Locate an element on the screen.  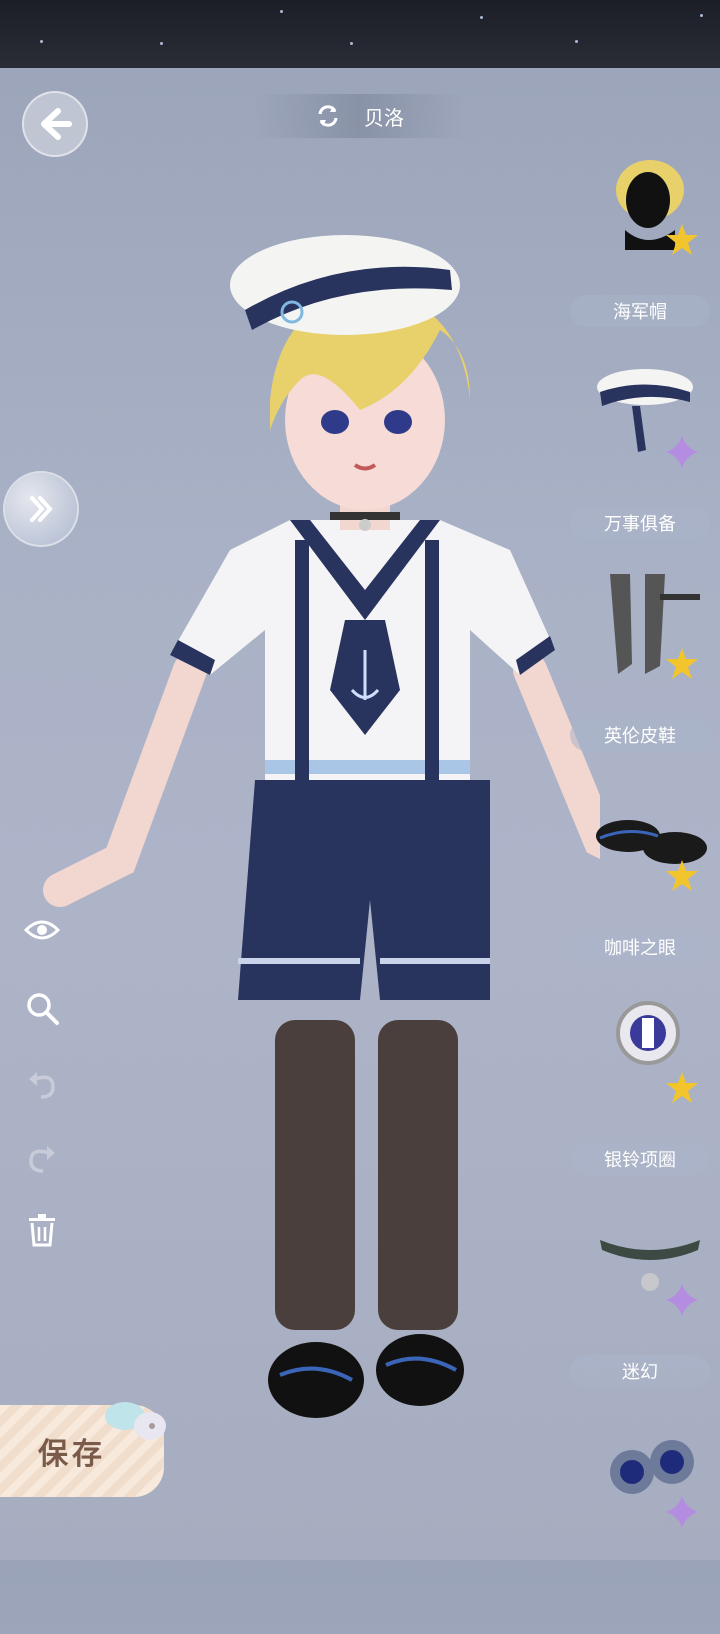
item-slot-stockings: 英伦皮鞋 is located at coordinates (640, 680).